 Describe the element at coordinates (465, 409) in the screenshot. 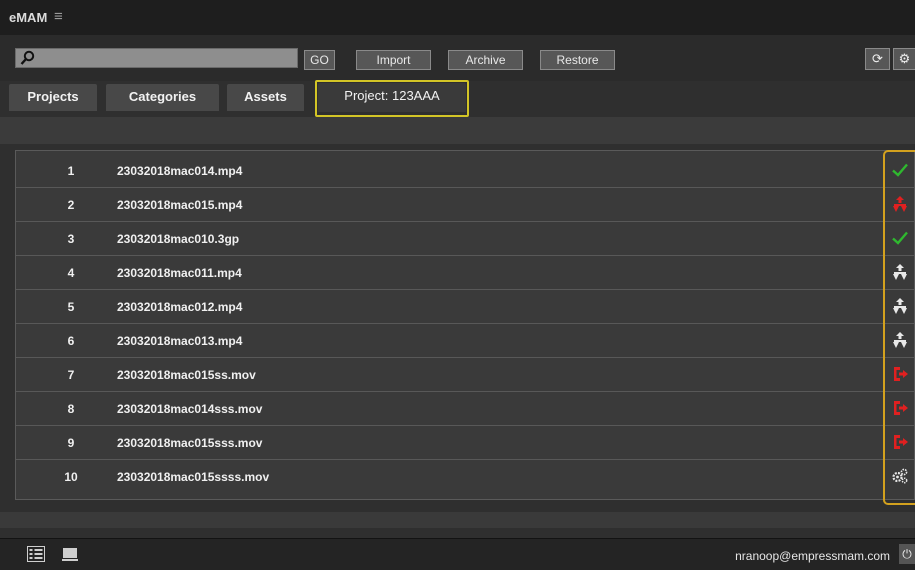

I see `table-row: 8 23032018mac014sss.mov` at that location.